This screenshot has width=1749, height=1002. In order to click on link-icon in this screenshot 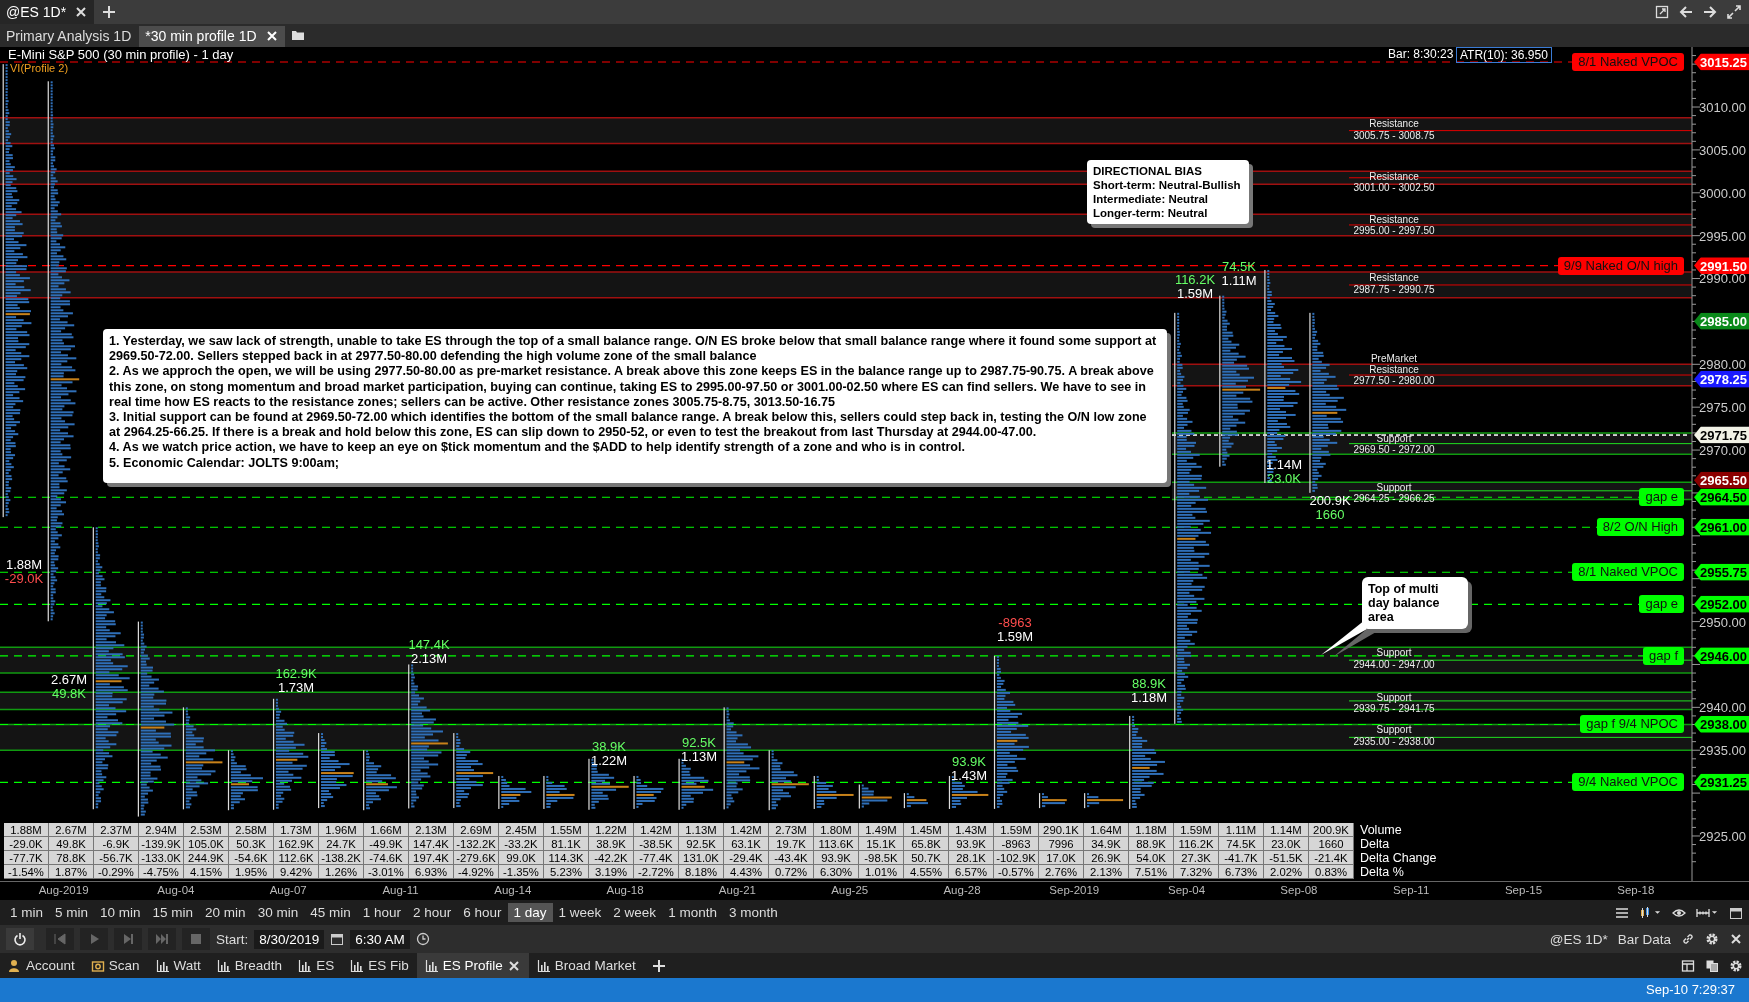, I will do `click(1688, 939)`.